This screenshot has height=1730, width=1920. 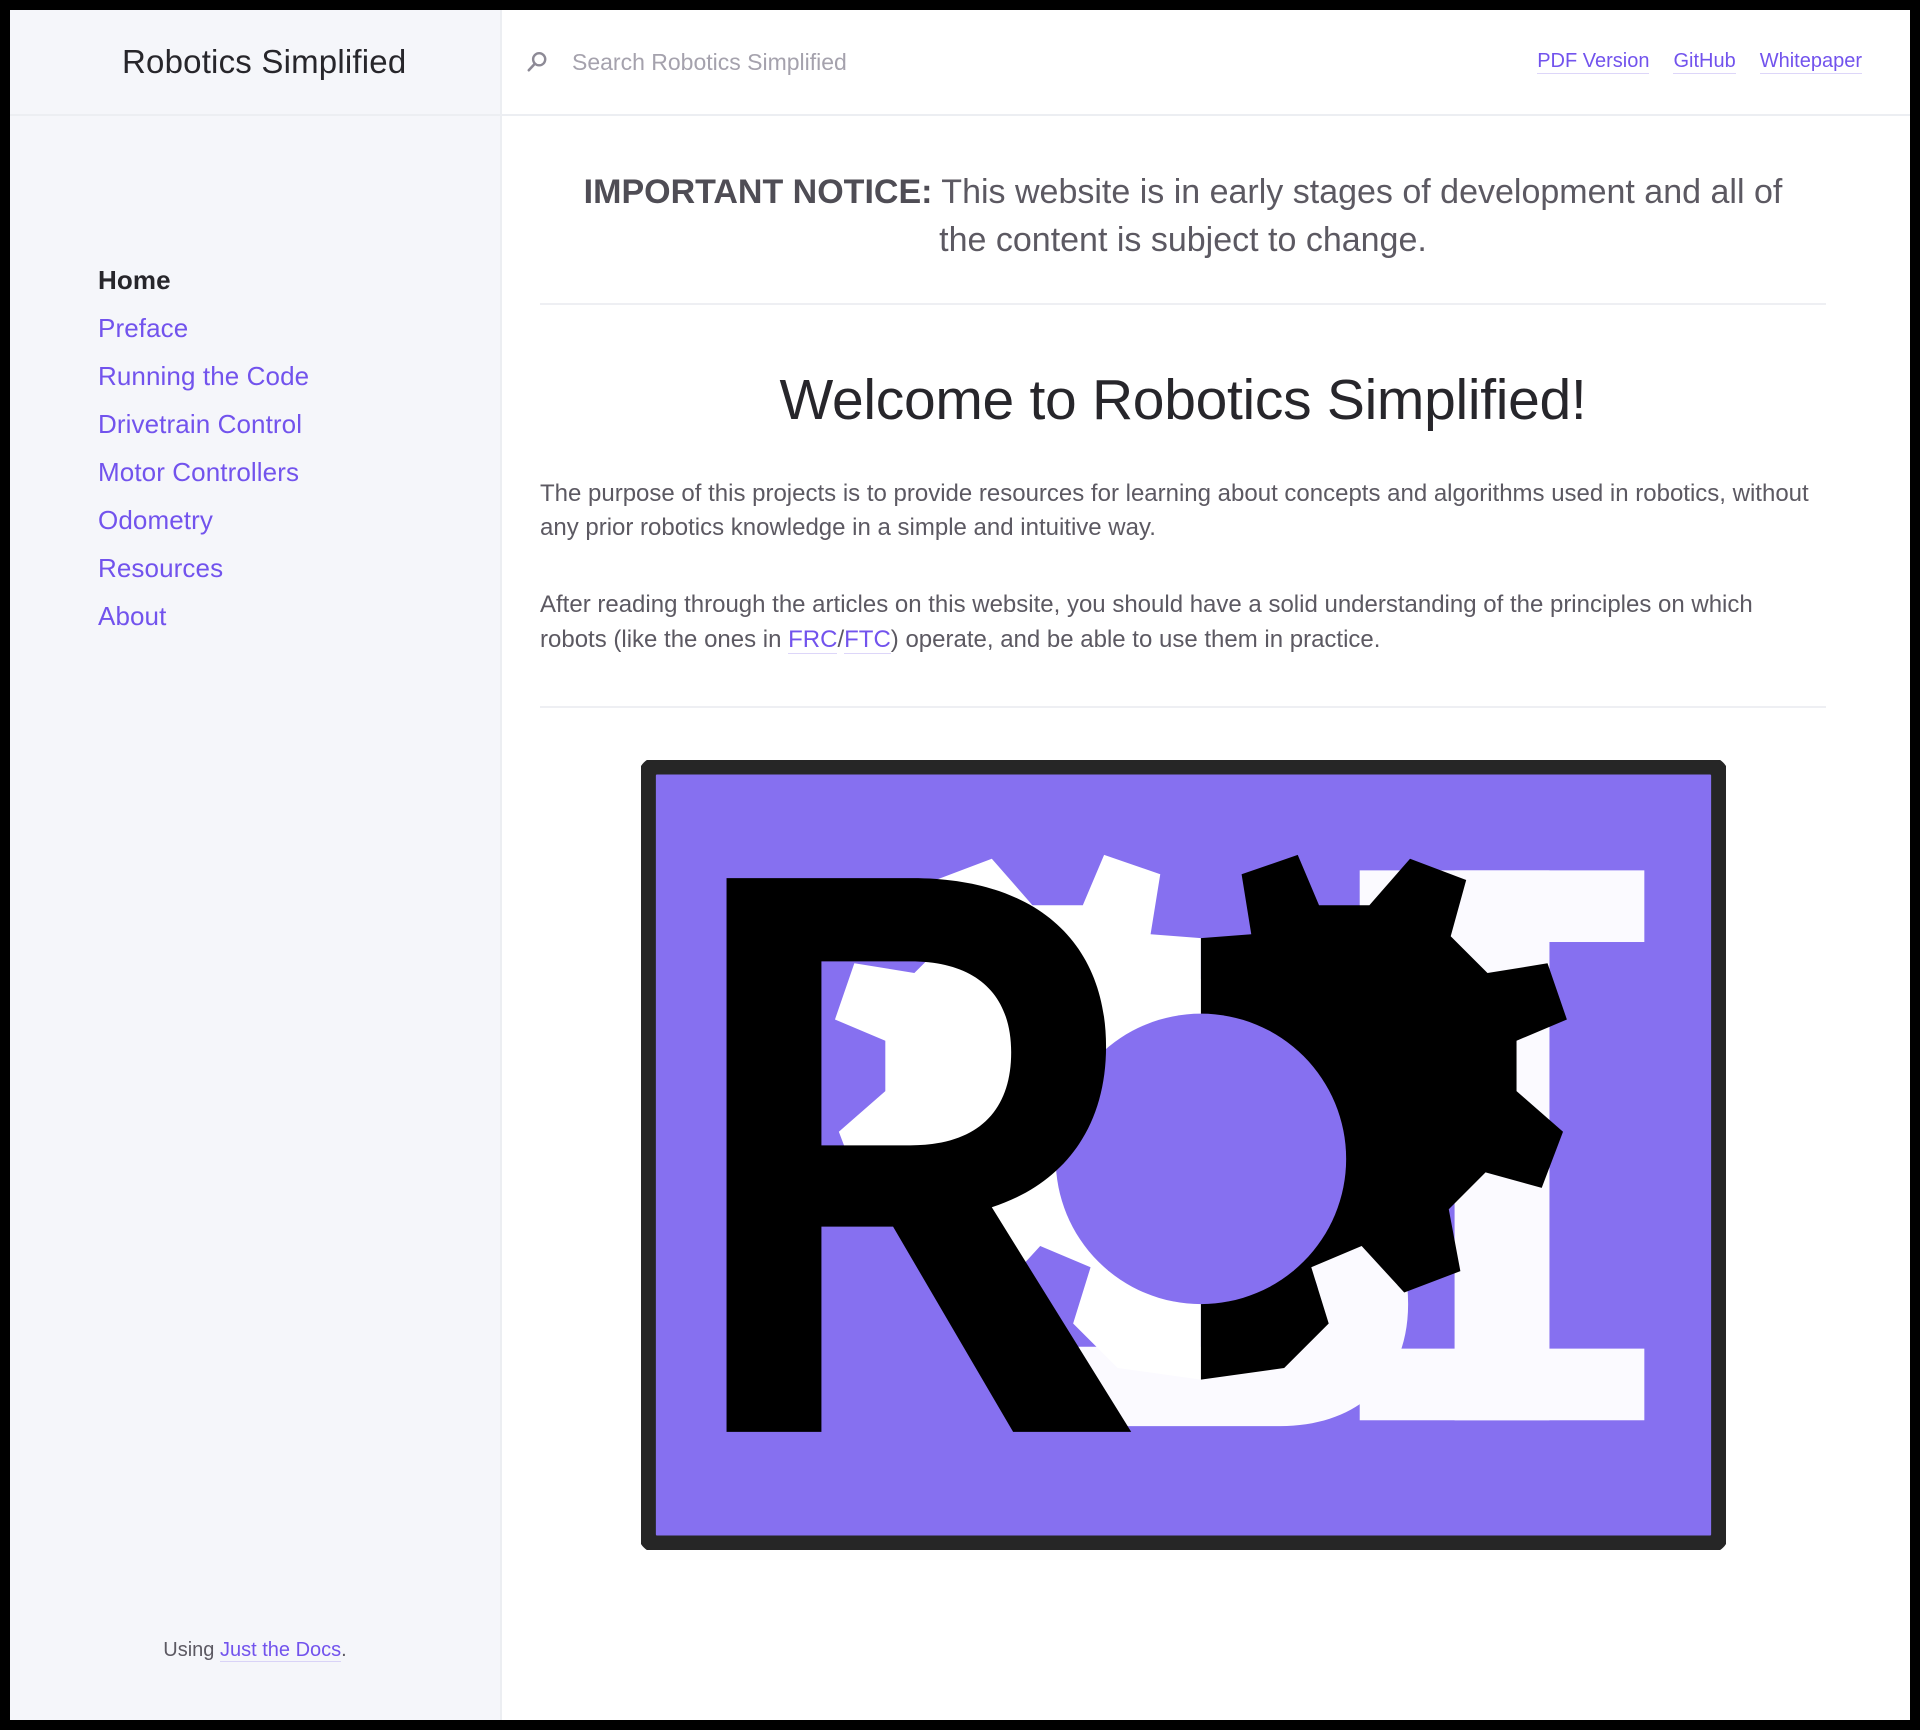 I want to click on footer-prefix: Using, so click(x=191, y=1650).